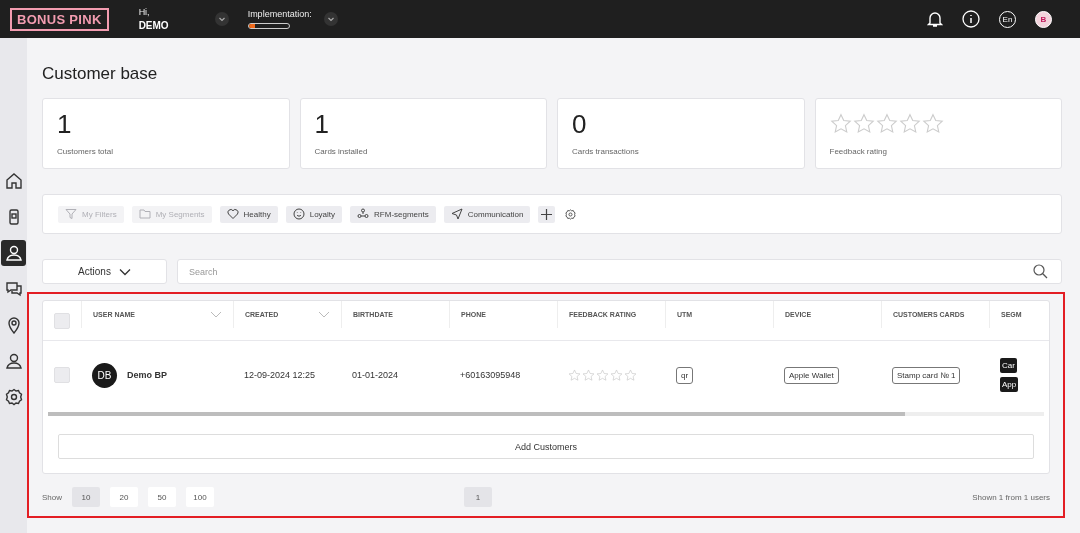  I want to click on table-cell: 01-01-2024, so click(375, 375).